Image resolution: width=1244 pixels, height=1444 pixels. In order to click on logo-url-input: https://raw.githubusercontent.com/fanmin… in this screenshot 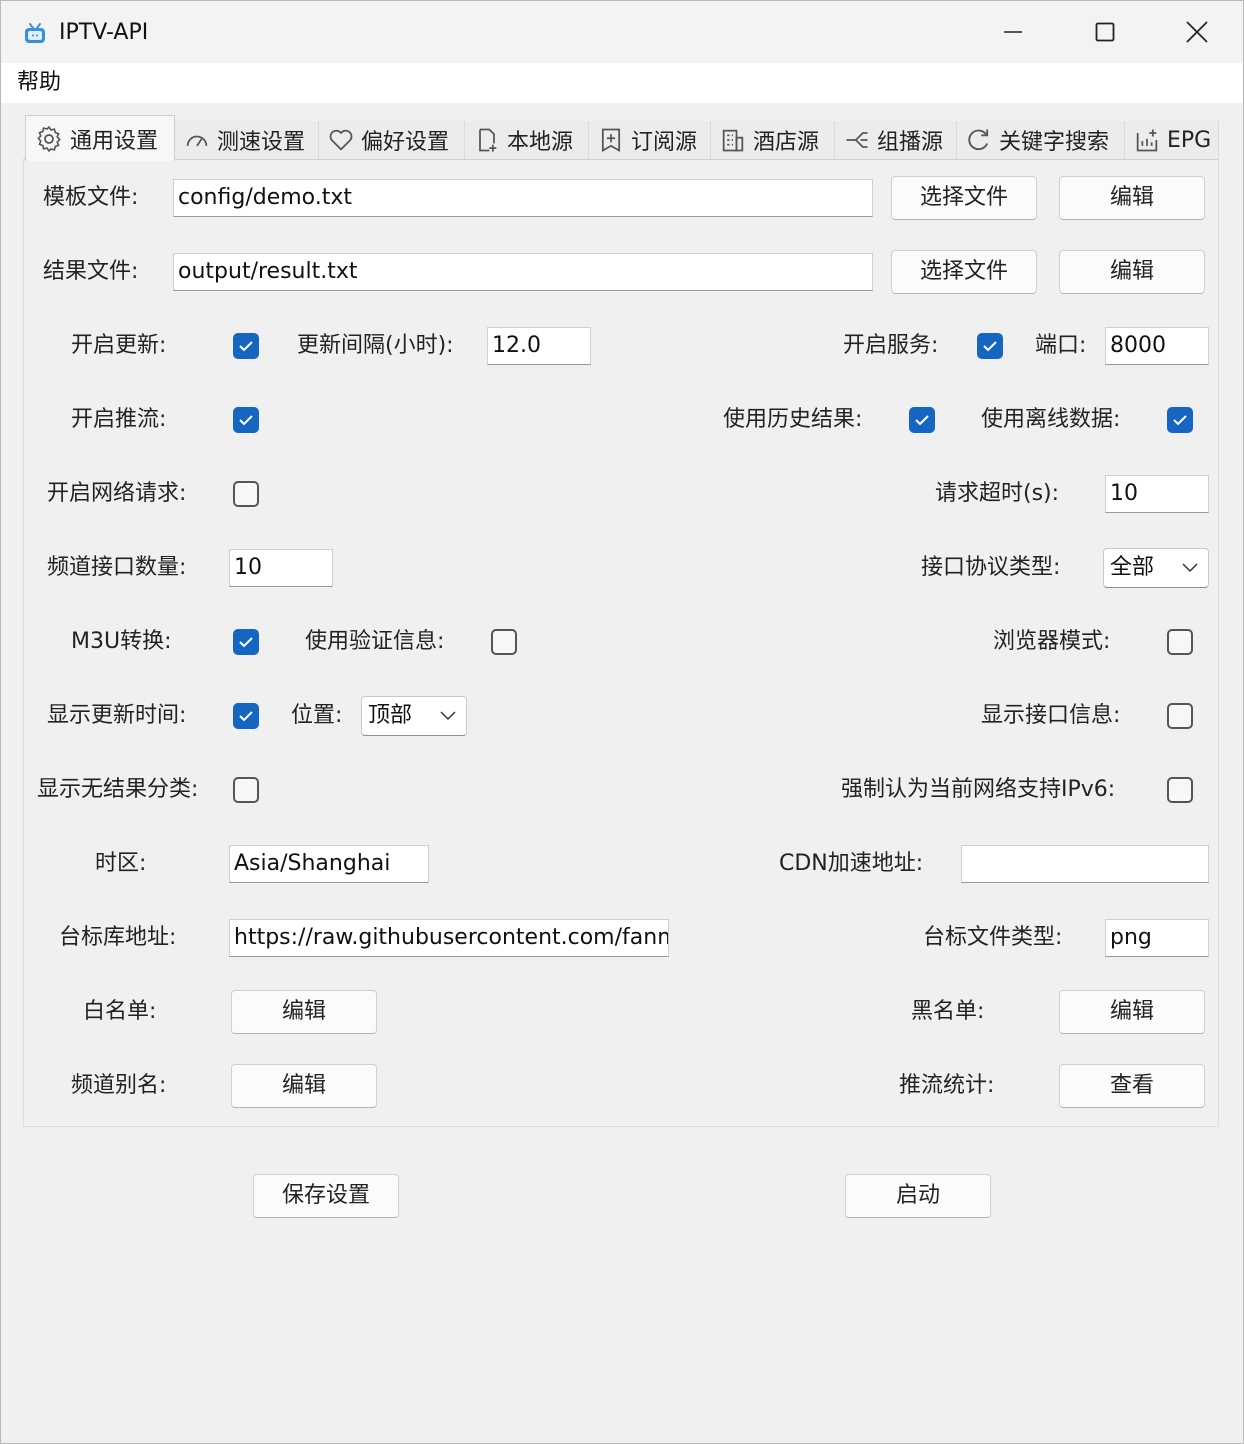, I will do `click(449, 938)`.